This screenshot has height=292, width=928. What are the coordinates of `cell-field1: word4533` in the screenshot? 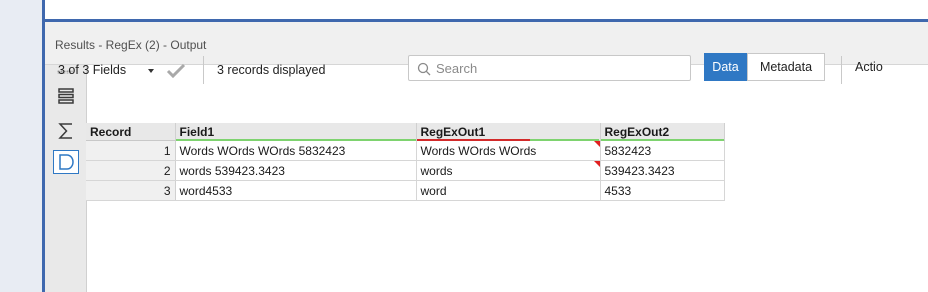 It's located at (296, 190).